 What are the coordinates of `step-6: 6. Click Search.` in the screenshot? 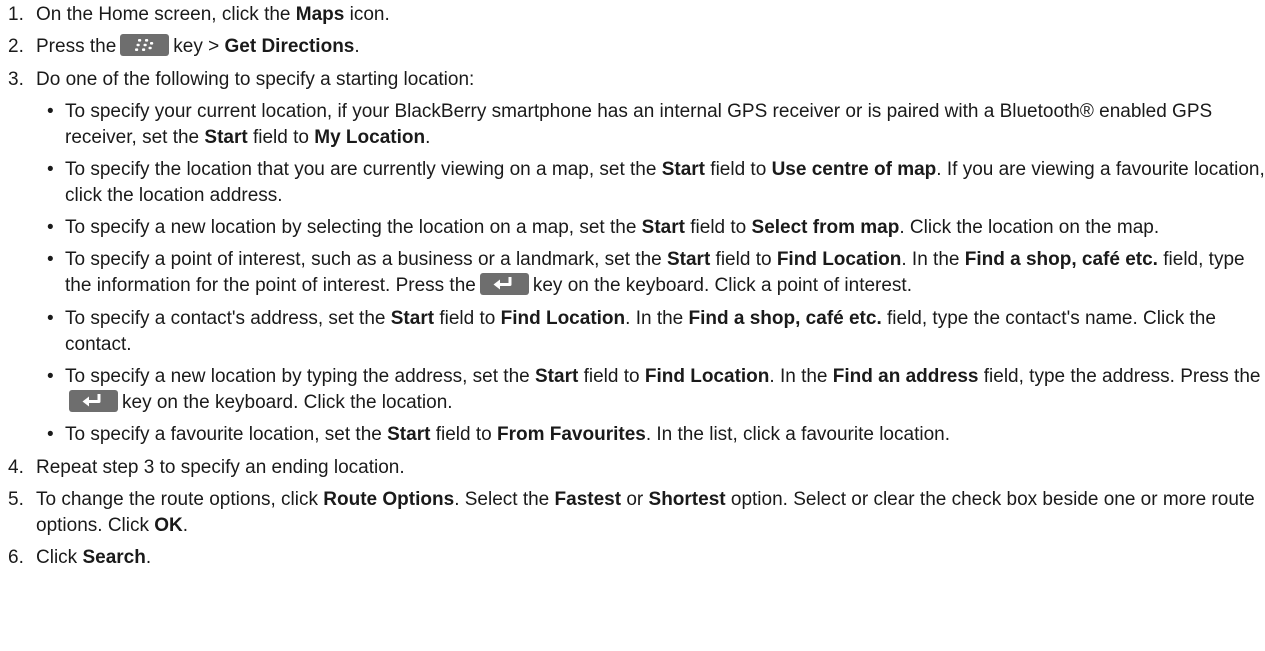 It's located at (636, 558).